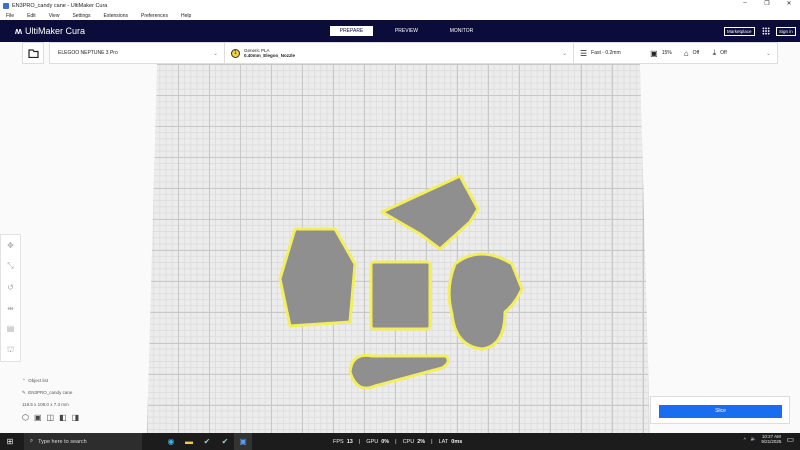 Image resolution: width=800 pixels, height=450 pixels. Describe the element at coordinates (421, 441) in the screenshot. I see `cpu-value: 2%` at that location.